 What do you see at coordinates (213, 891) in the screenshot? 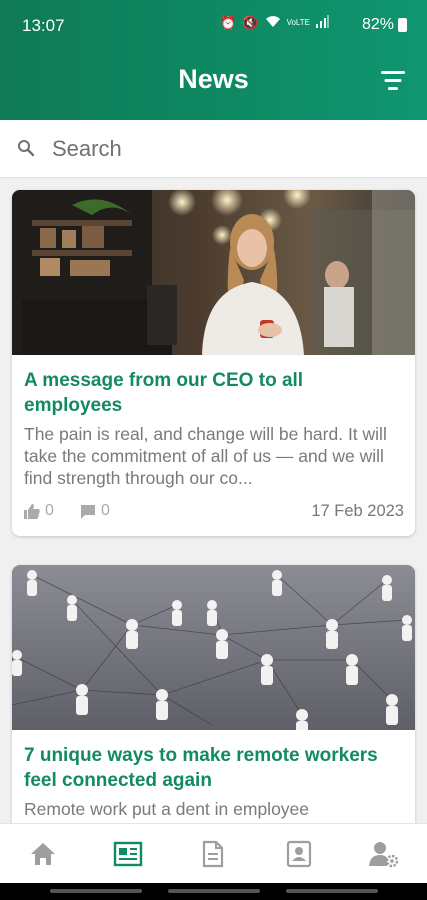
I see `system-navigation-bar` at bounding box center [213, 891].